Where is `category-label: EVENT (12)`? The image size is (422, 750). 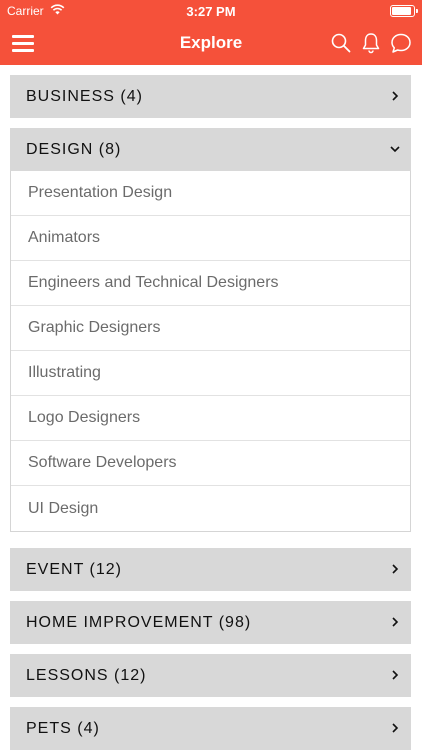 category-label: EVENT (12) is located at coordinates (74, 569).